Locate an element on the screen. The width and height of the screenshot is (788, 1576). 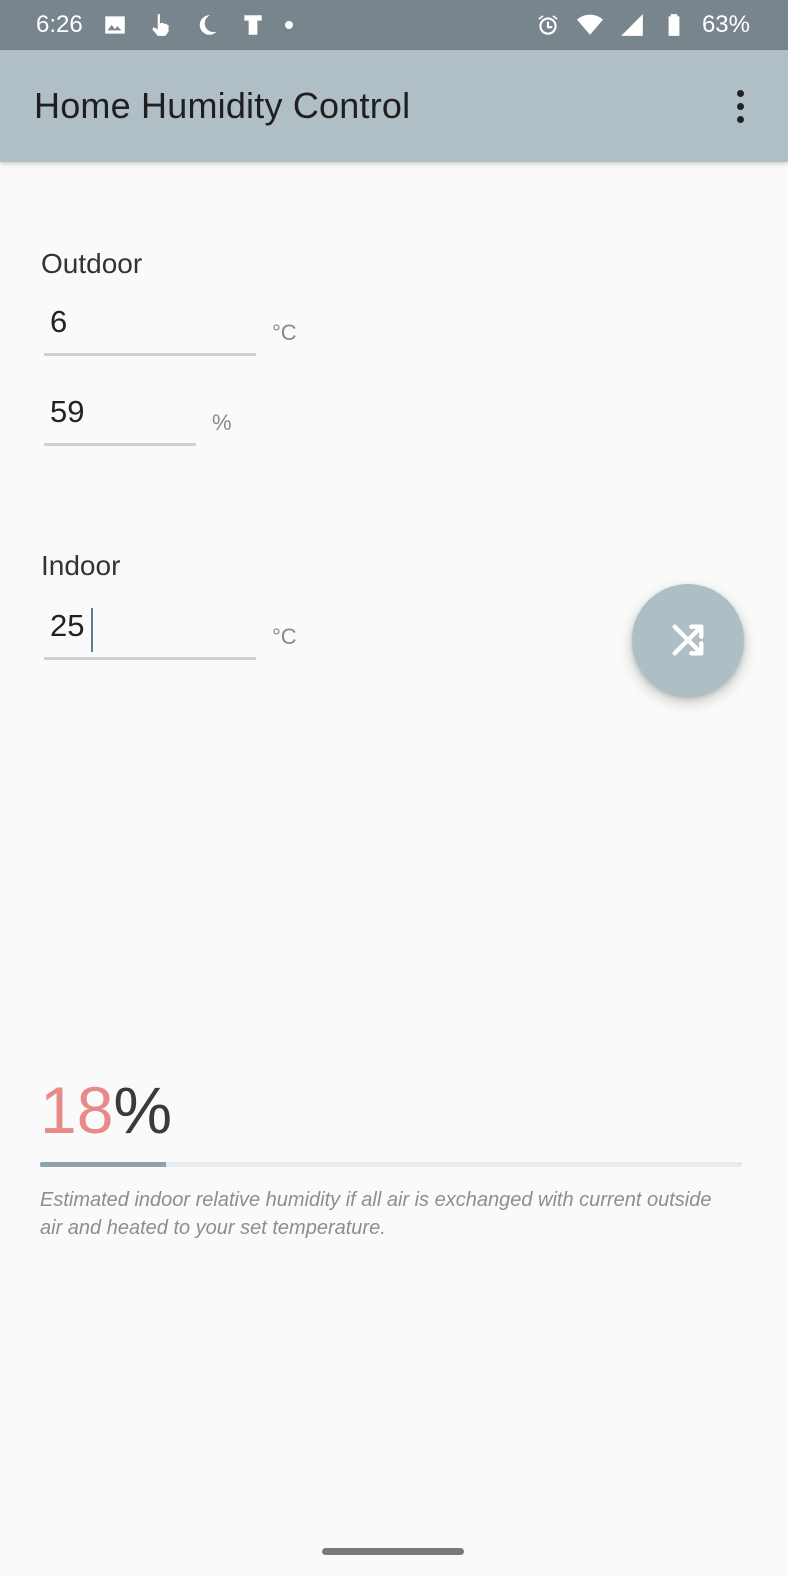
outdoor-label: Outdoor is located at coordinates (92, 263).